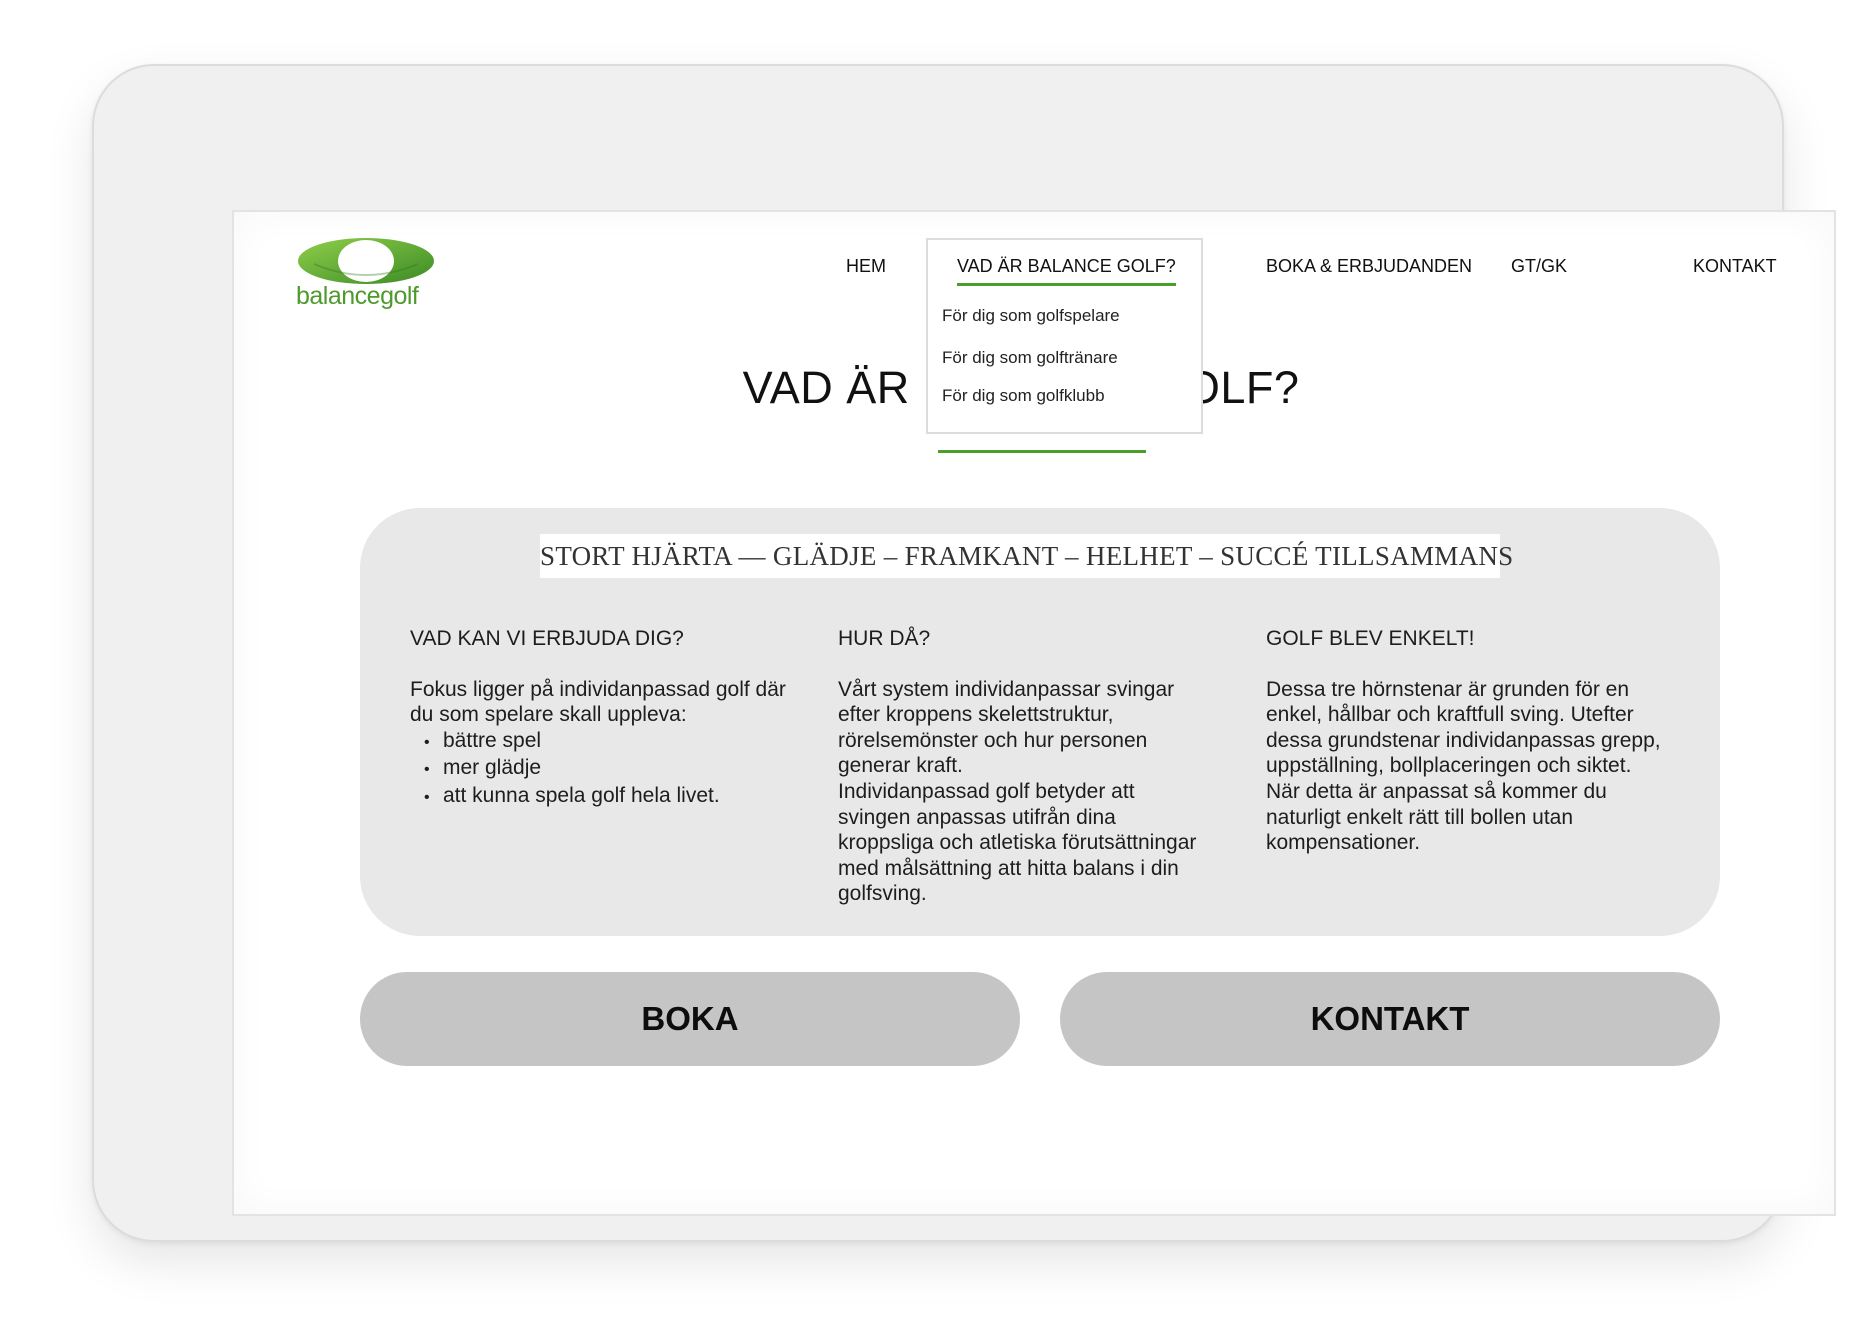 This screenshot has height=1336, width=1849. I want to click on dropdown-item-golfspelare: För dig som golfspelare, so click(1031, 316).